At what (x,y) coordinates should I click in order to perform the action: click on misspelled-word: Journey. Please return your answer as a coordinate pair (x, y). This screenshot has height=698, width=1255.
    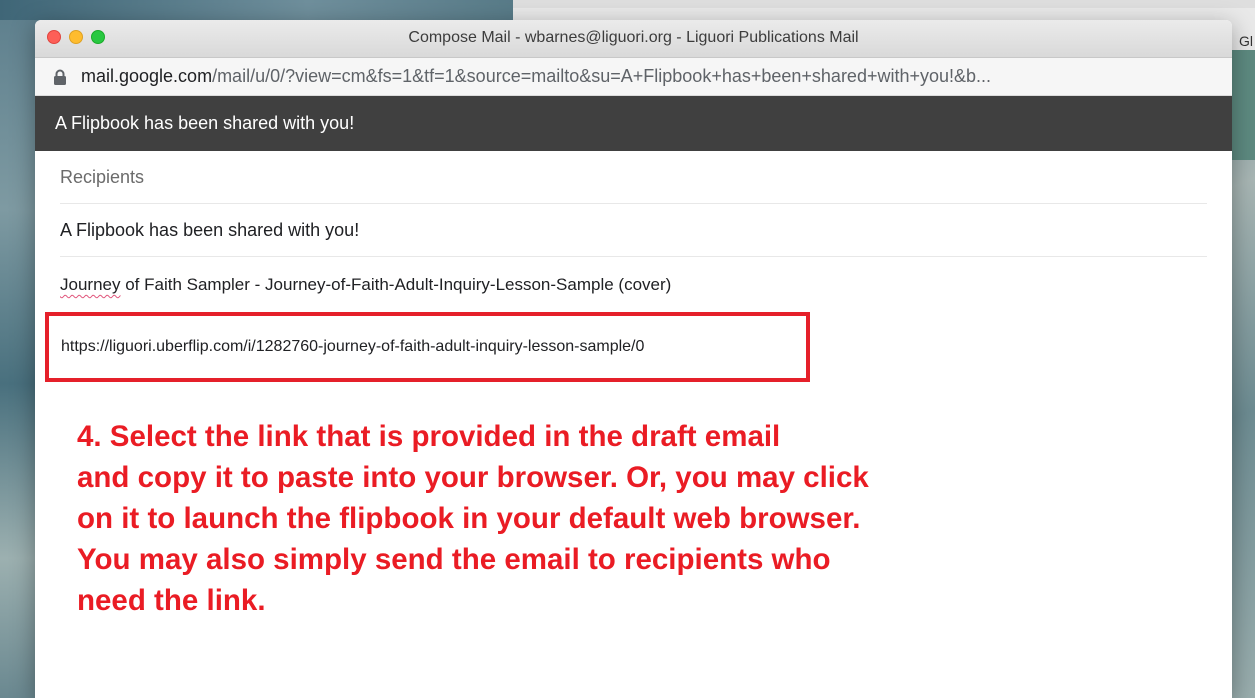
    Looking at the image, I should click on (90, 284).